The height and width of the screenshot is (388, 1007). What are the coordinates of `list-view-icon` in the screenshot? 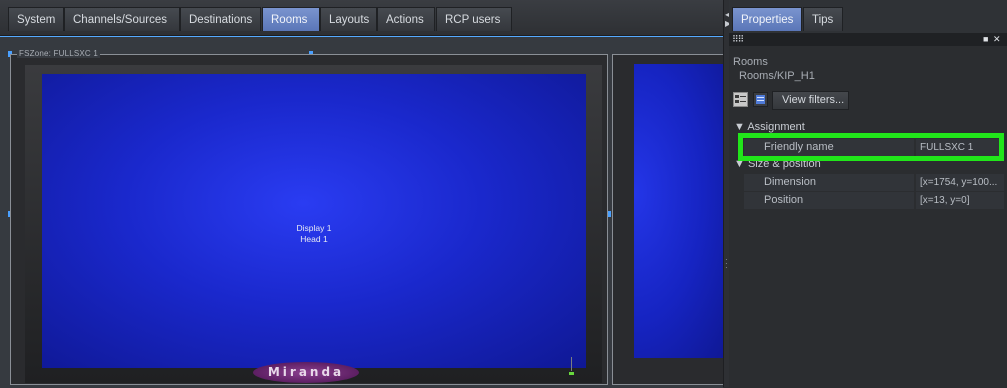 It's located at (760, 99).